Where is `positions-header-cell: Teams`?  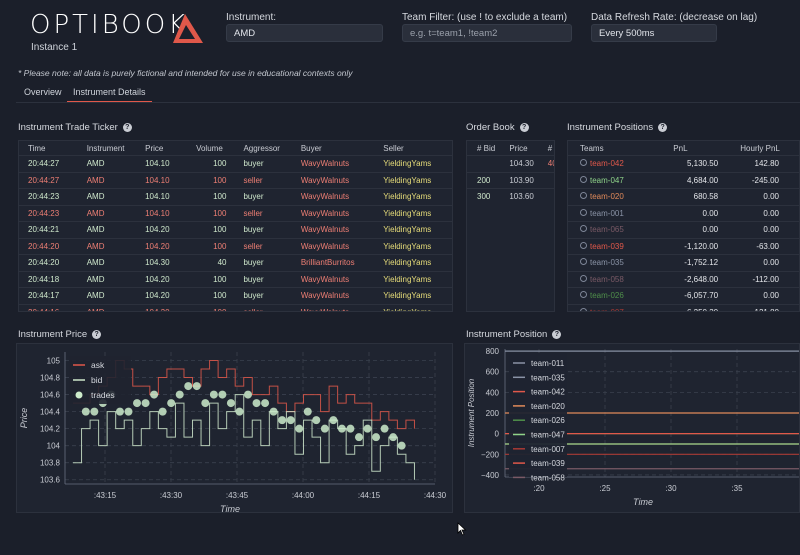
positions-header-cell: Teams is located at coordinates (613, 148).